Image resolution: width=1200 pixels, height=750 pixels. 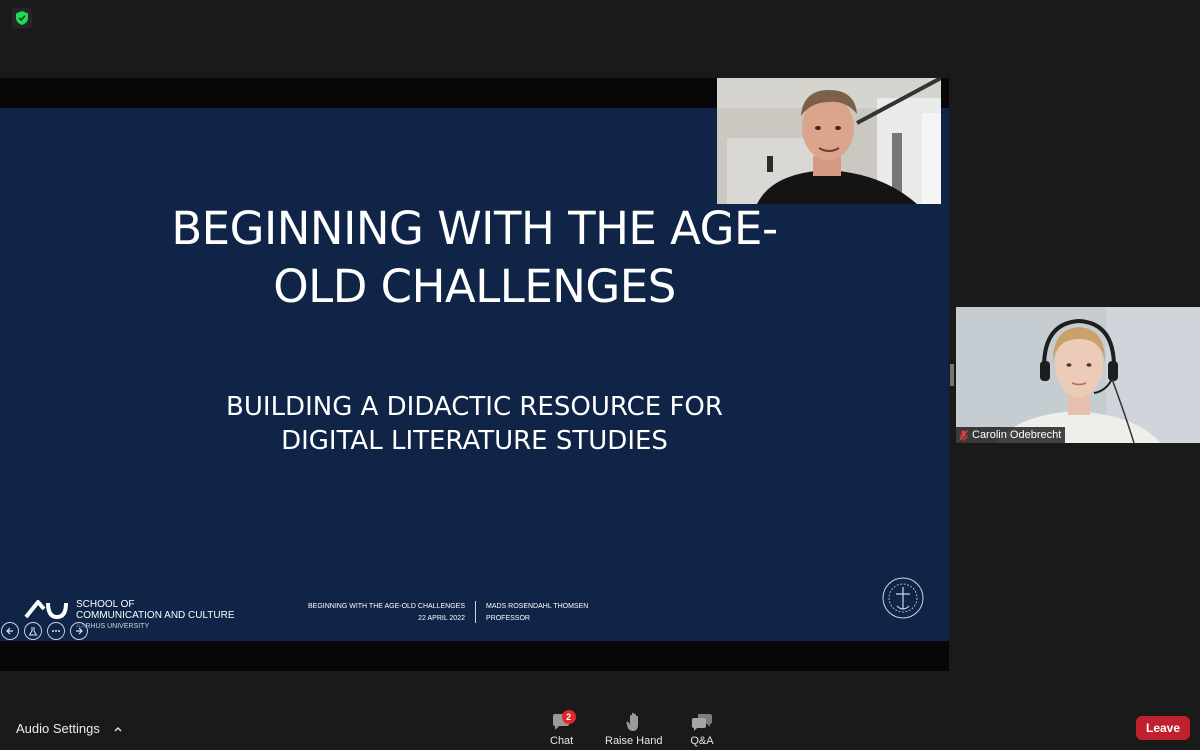 I want to click on audio-settings-button: Audio Settings, so click(x=69, y=728).